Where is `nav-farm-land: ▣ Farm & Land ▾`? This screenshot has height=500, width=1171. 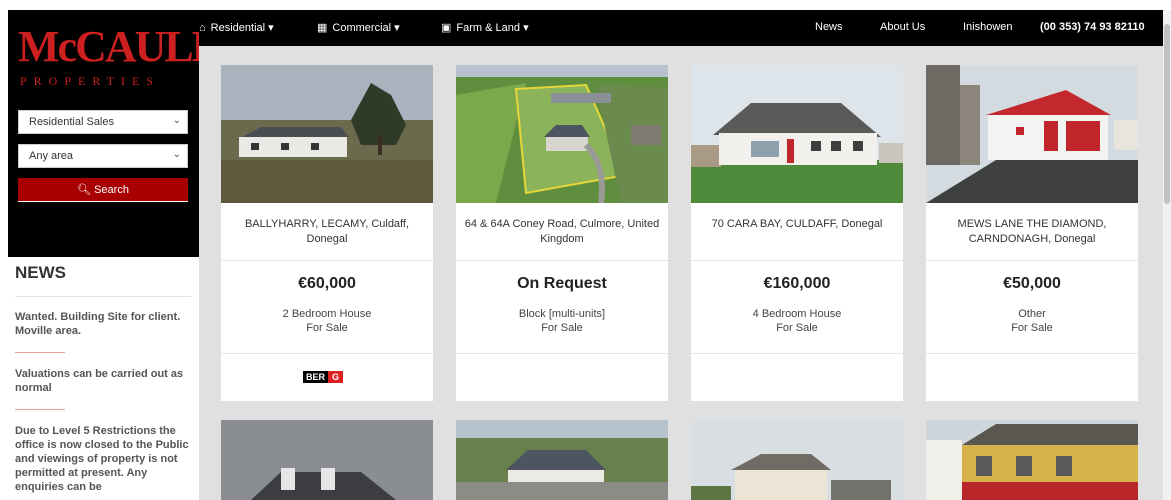 nav-farm-land: ▣ Farm & Land ▾ is located at coordinates (485, 27).